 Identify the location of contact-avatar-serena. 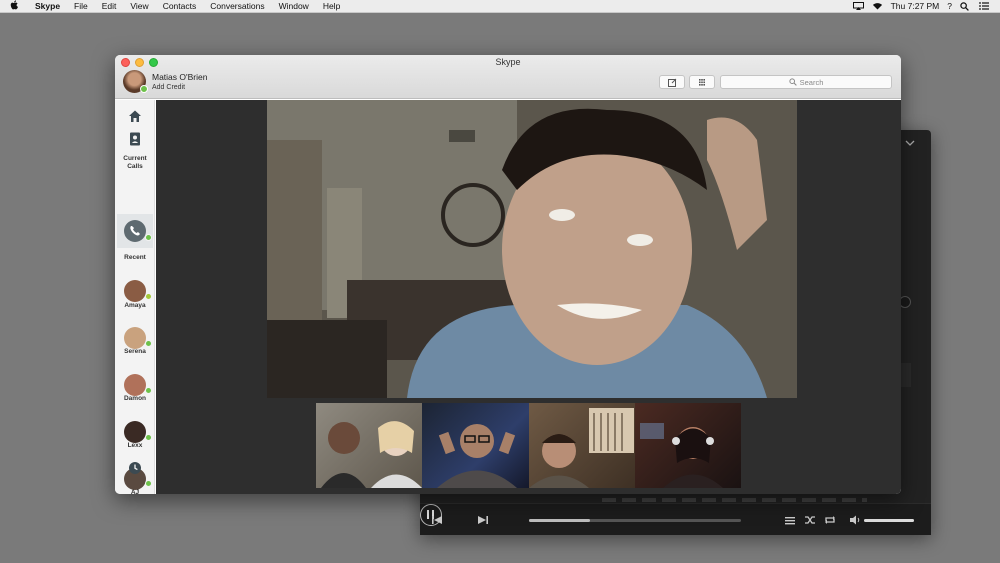
(135, 338).